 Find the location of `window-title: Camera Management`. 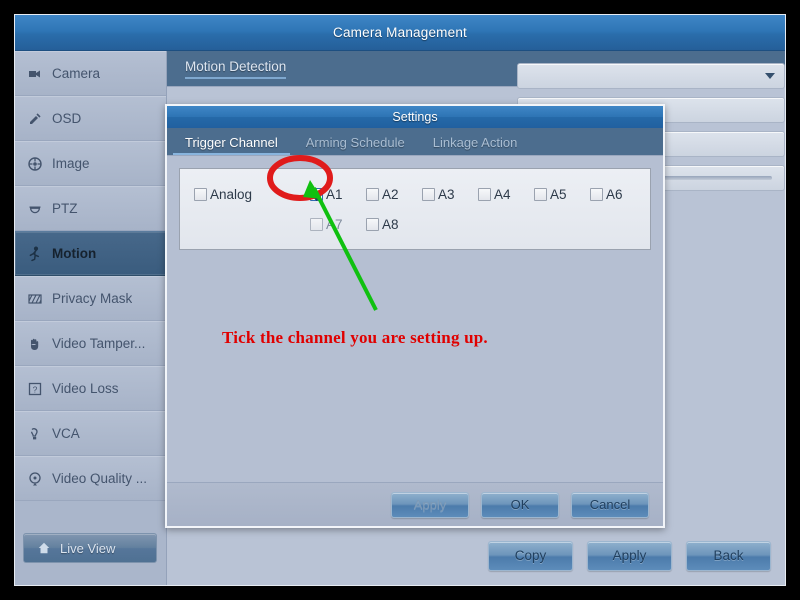

window-title: Camera Management is located at coordinates (400, 32).